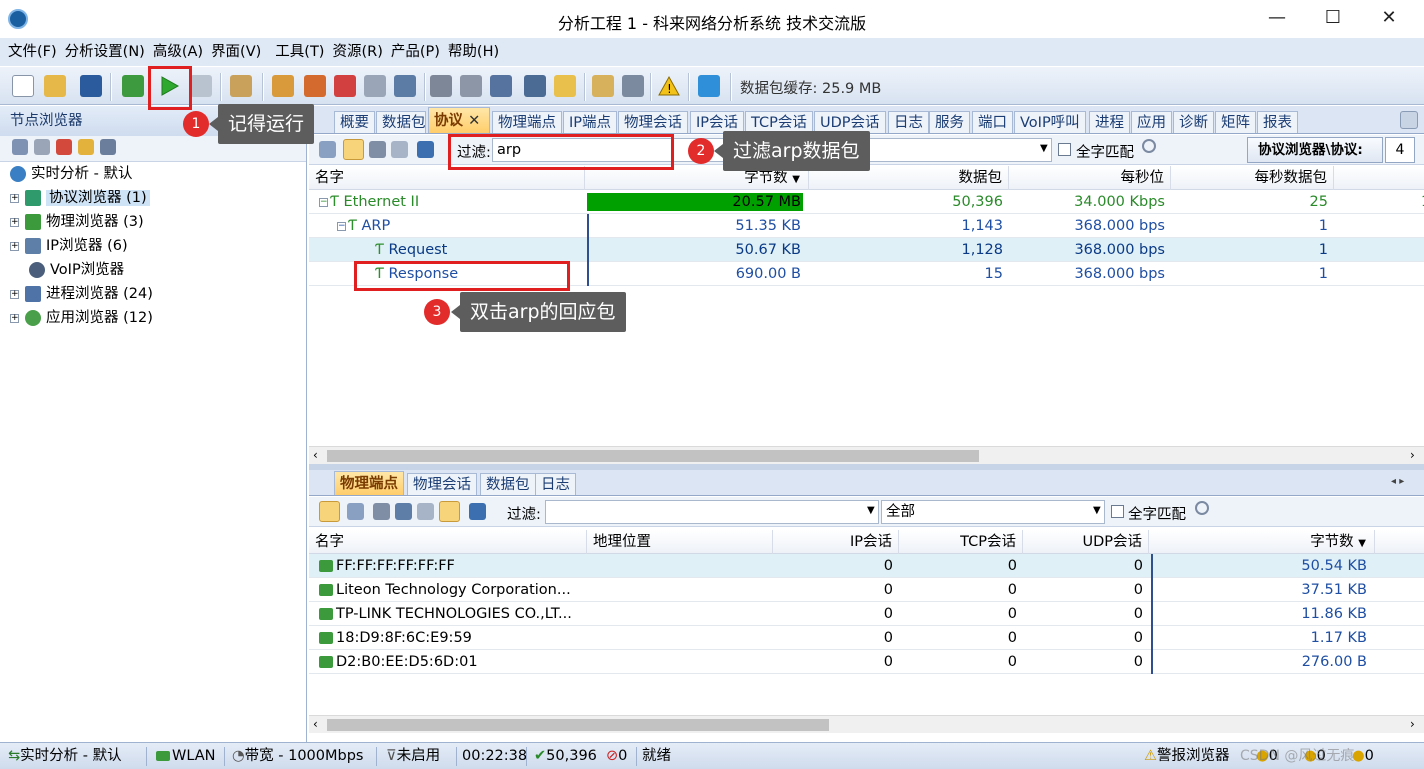  Describe the element at coordinates (535, 86) in the screenshot. I see `refresh-icon` at that location.